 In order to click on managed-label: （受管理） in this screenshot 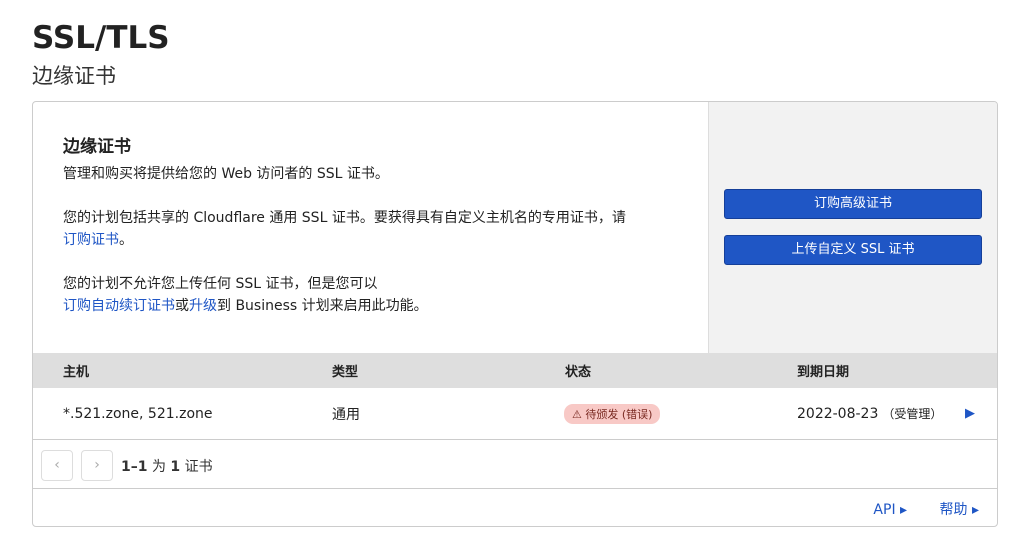, I will do `click(912, 414)`.